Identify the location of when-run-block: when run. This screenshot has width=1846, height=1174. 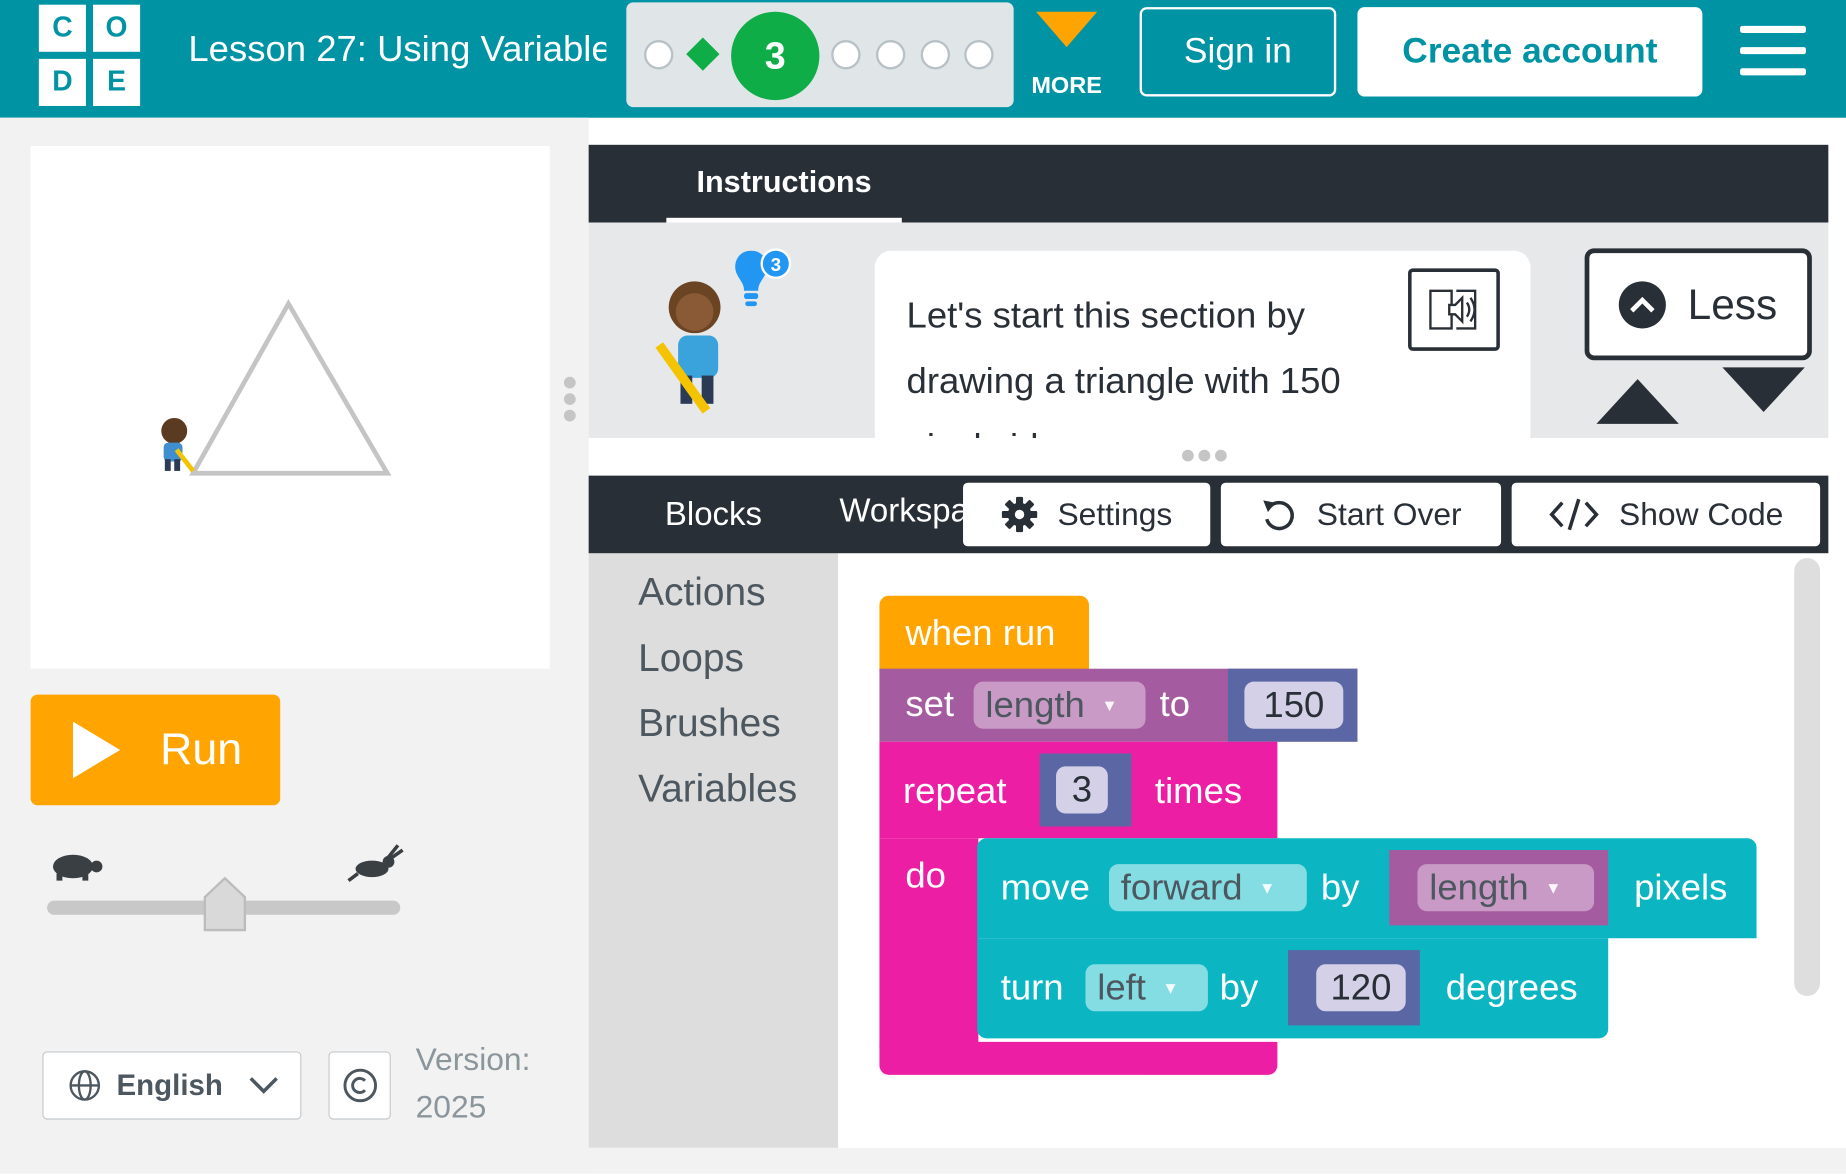
(984, 634).